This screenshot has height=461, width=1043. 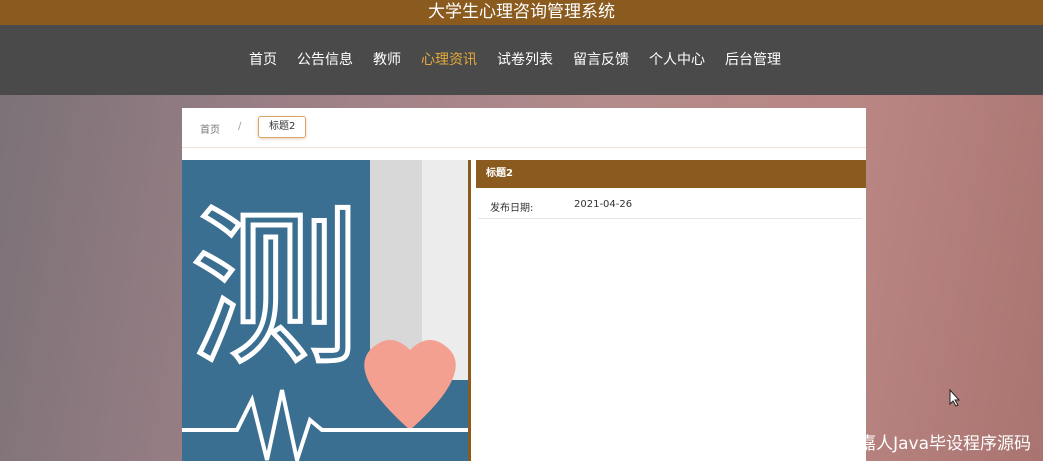 What do you see at coordinates (524, 128) in the screenshot?
I see `breadcrumb: 首页 / 标题2` at bounding box center [524, 128].